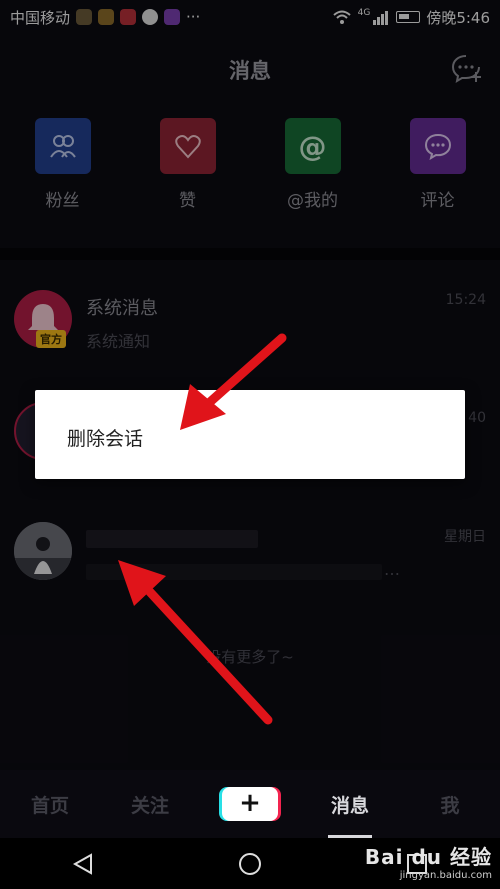 The image size is (500, 889). Describe the element at coordinates (250, 864) in the screenshot. I see `home-icon` at that location.